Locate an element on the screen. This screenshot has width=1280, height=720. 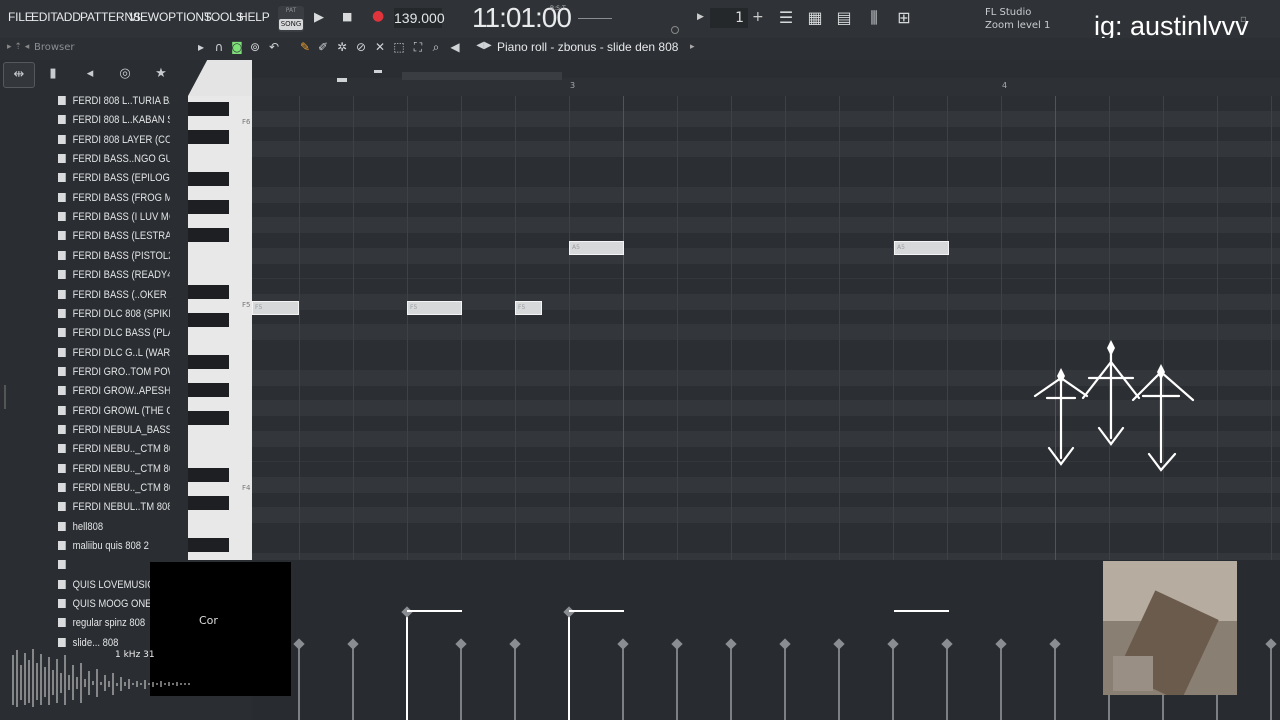
slice-icon: ✕ is located at coordinates (380, 47).